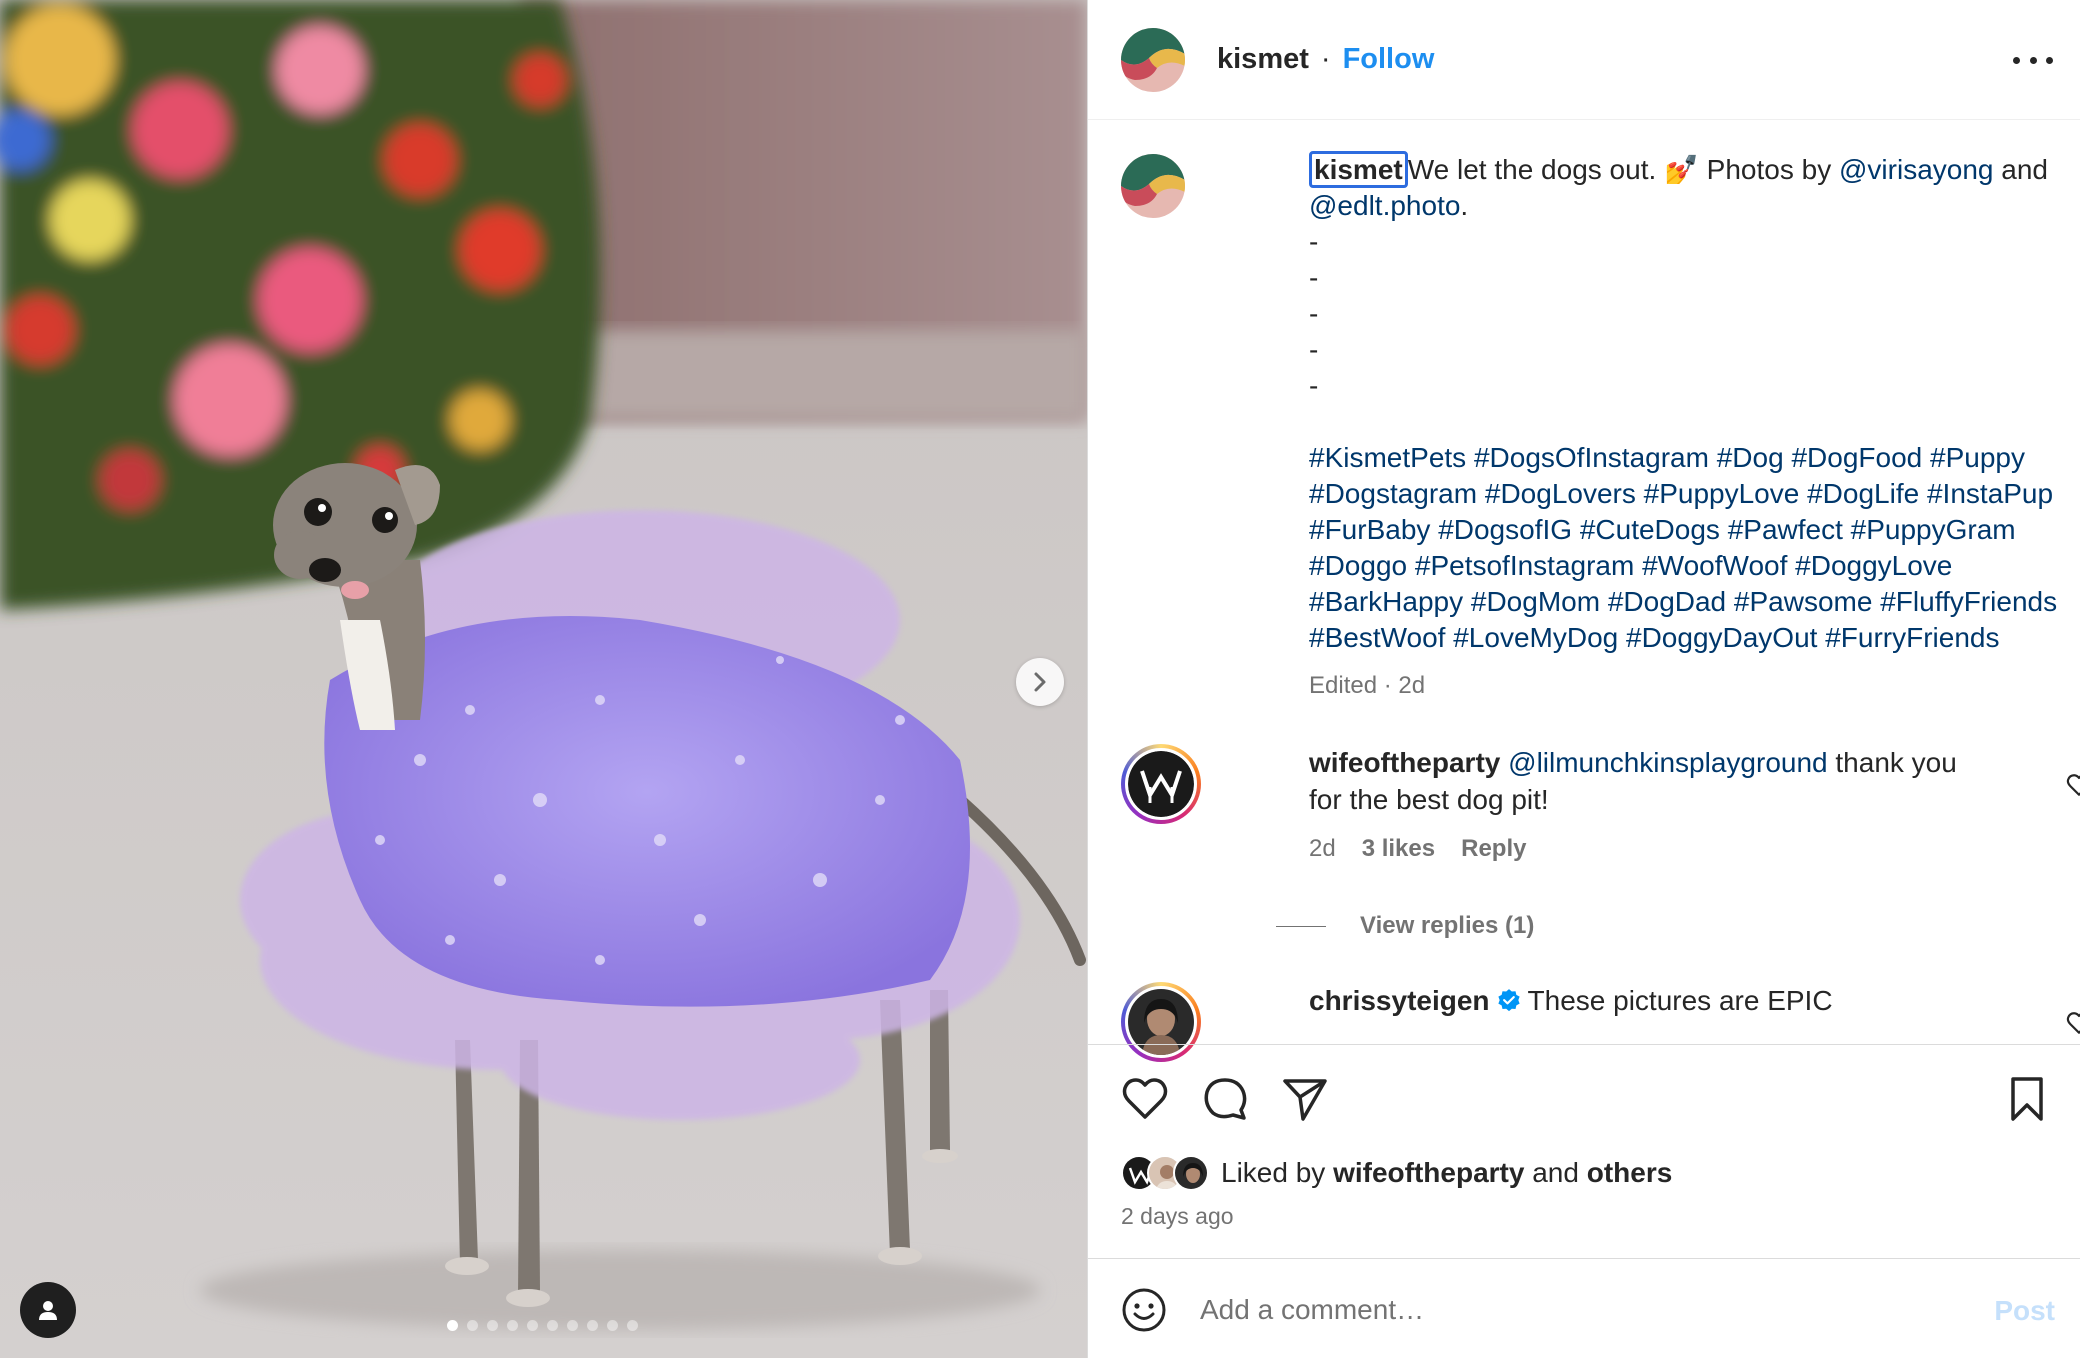  Describe the element at coordinates (1990, 493) in the screenshot. I see `hashtag-link: #InstaPup` at that location.